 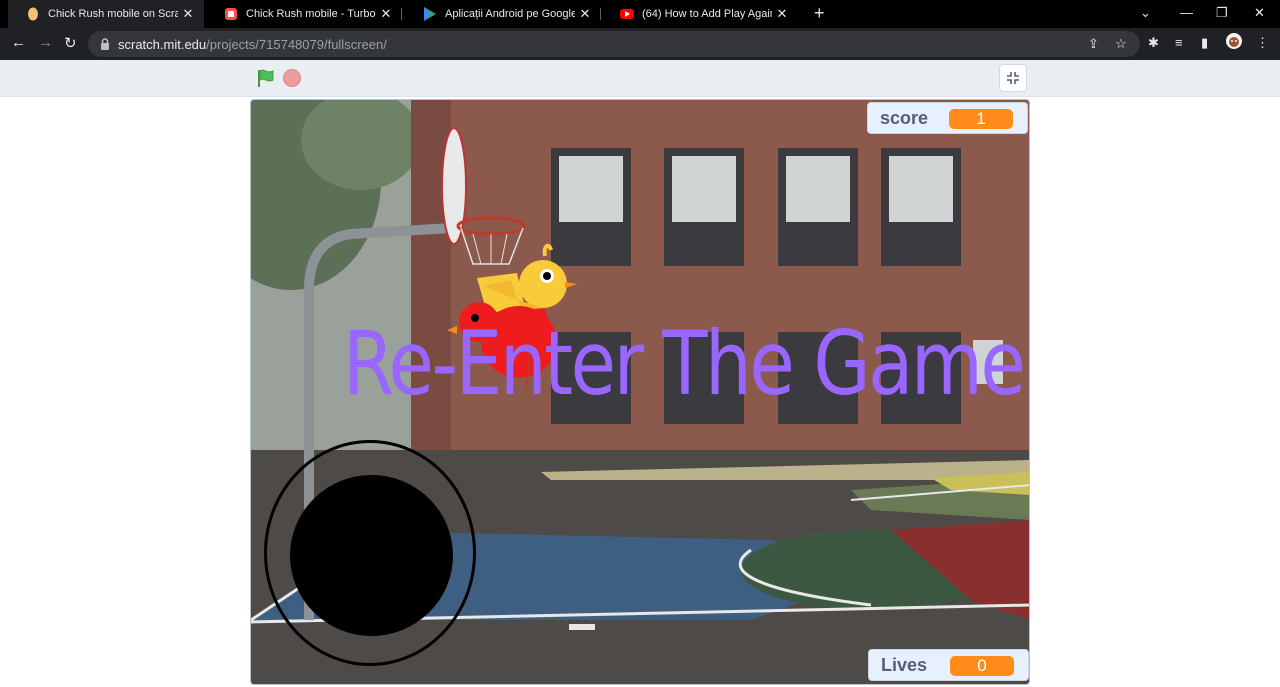 What do you see at coordinates (948, 665) in the screenshot?
I see `lives-monitor: Lives 0` at bounding box center [948, 665].